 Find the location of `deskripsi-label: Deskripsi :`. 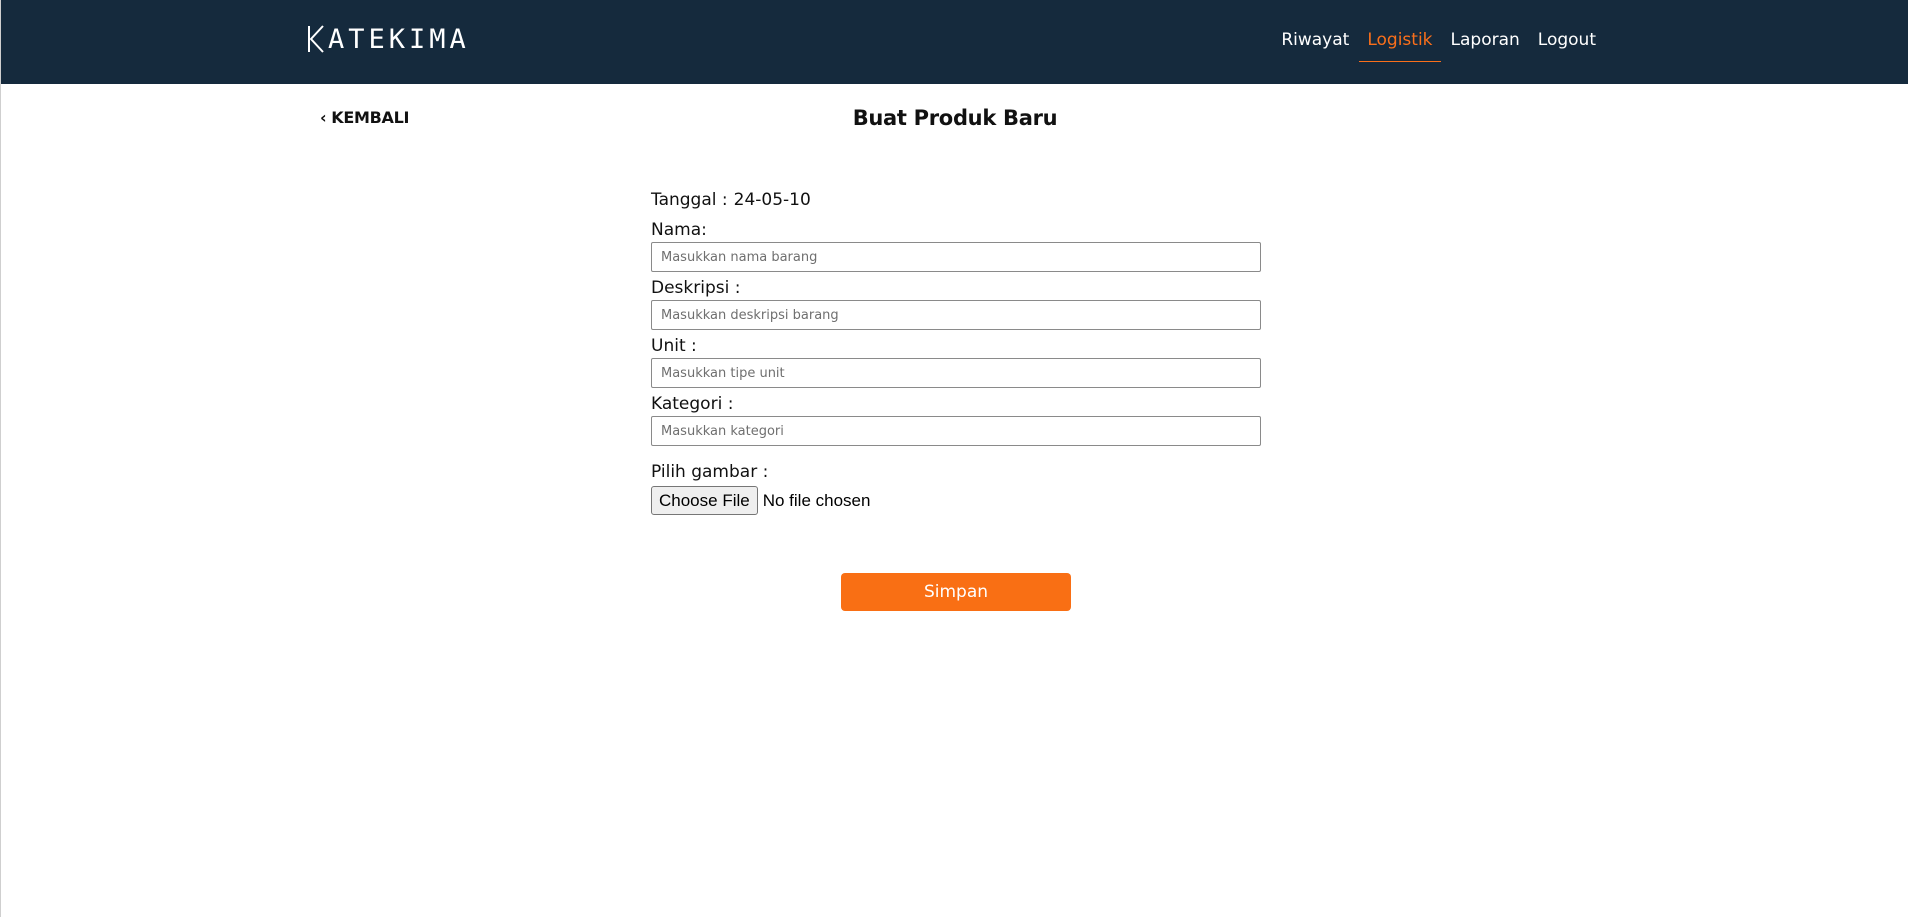

deskripsi-label: Deskripsi : is located at coordinates (696, 288).